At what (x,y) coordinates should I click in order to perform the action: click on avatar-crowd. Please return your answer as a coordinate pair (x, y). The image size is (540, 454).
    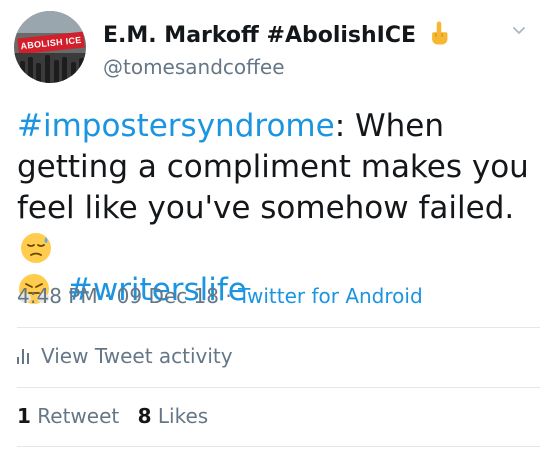
    Looking at the image, I should click on (50, 68).